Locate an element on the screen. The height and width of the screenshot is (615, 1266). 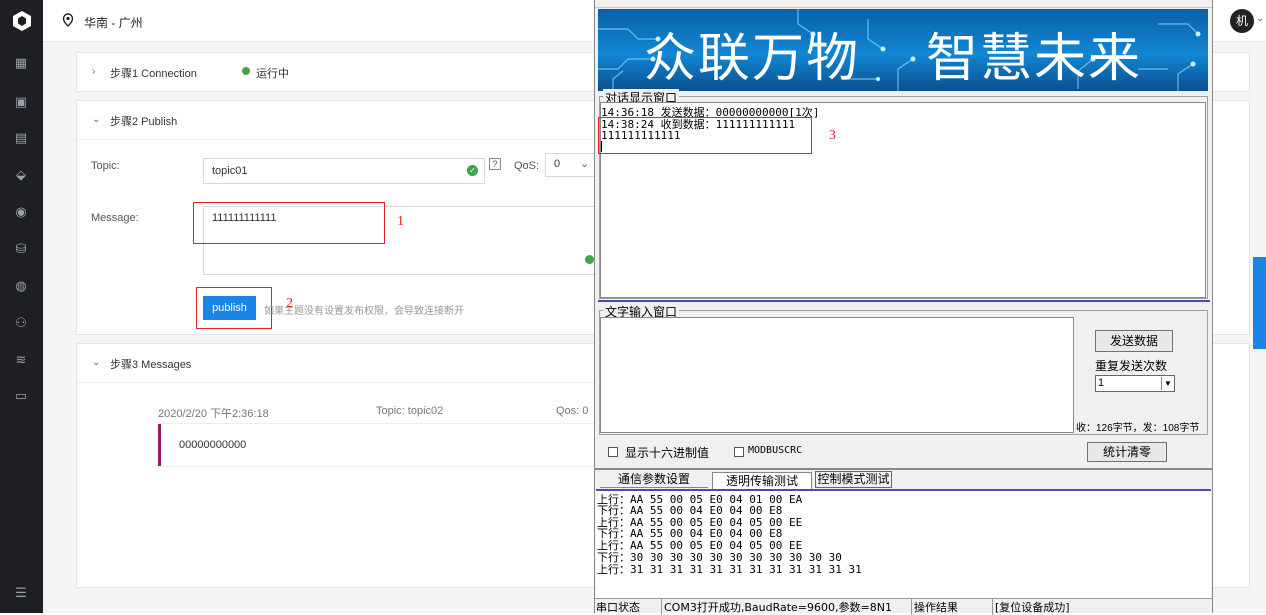
location-pin-icon is located at coordinates (68, 20).